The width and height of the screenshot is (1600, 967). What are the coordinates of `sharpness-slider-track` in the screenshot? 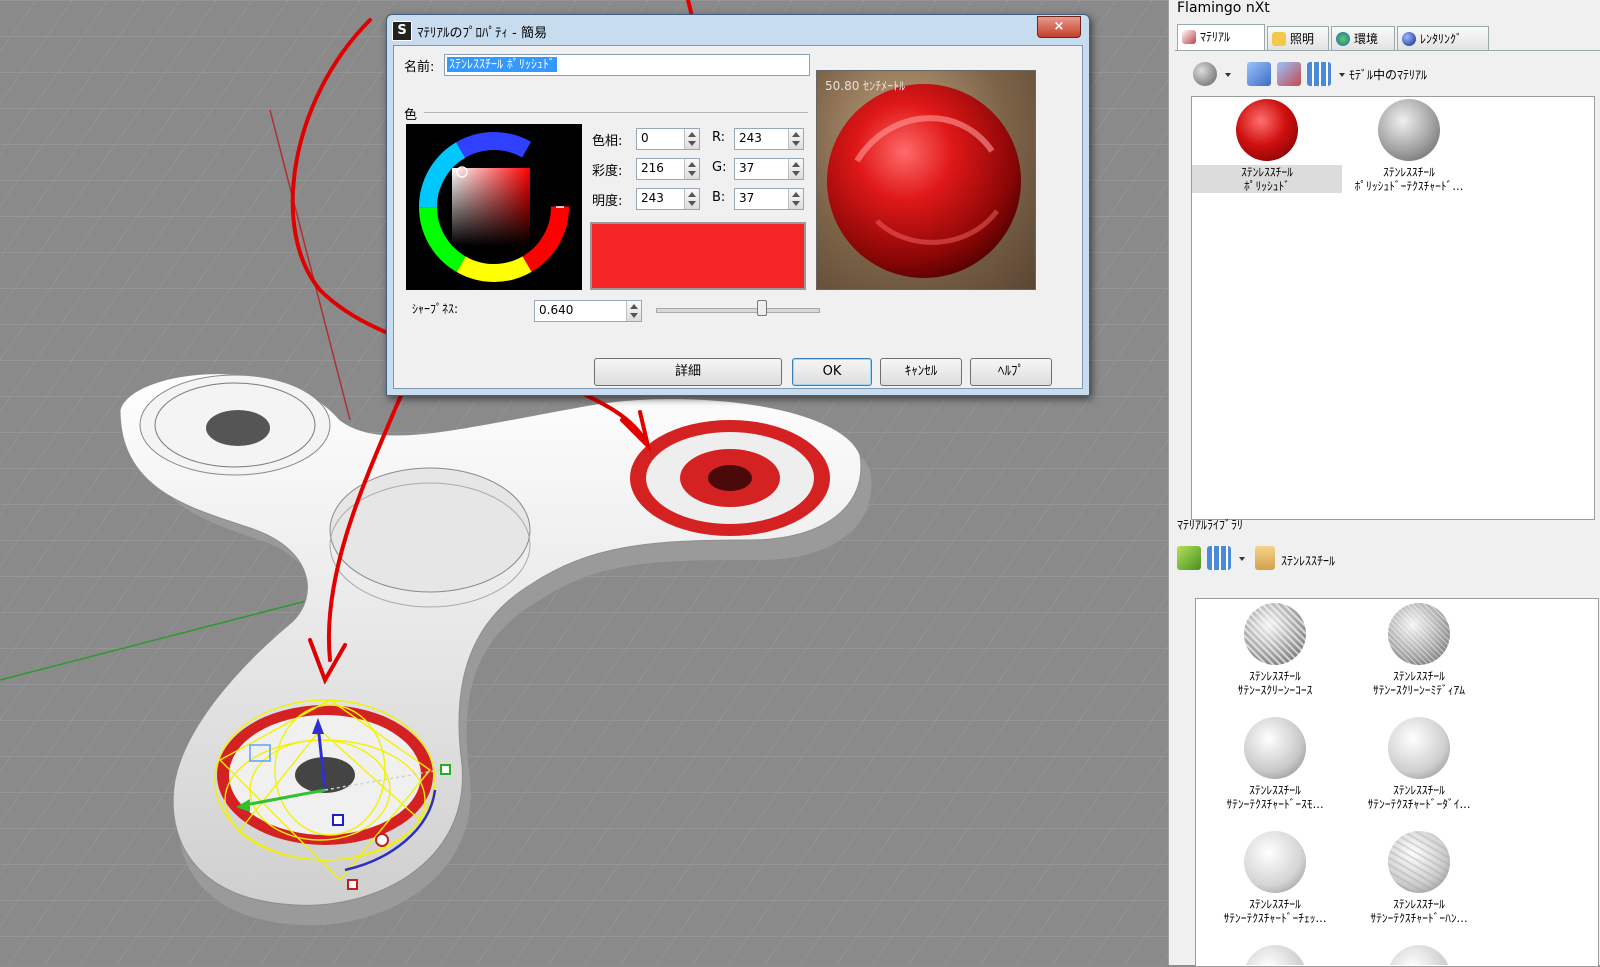 It's located at (738, 310).